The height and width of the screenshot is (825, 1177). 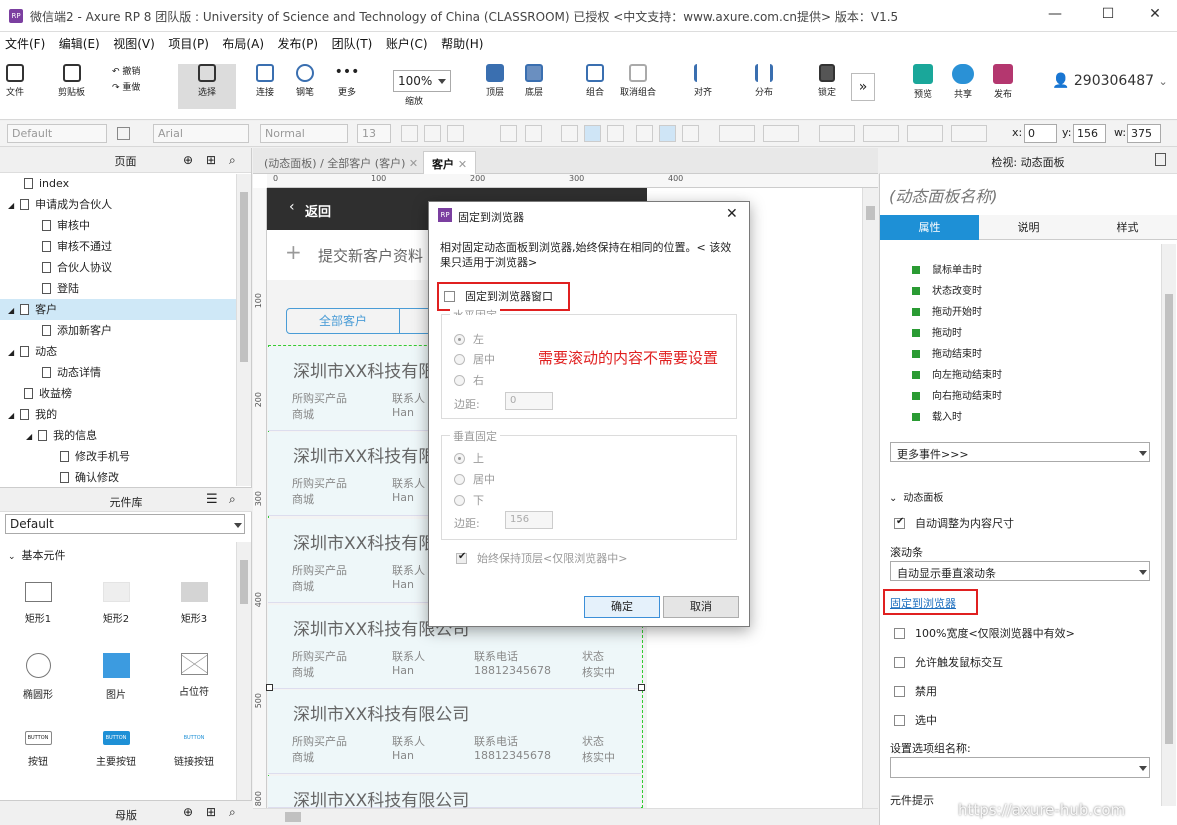 I want to click on add-master-icon: ⊕, so click(x=188, y=812).